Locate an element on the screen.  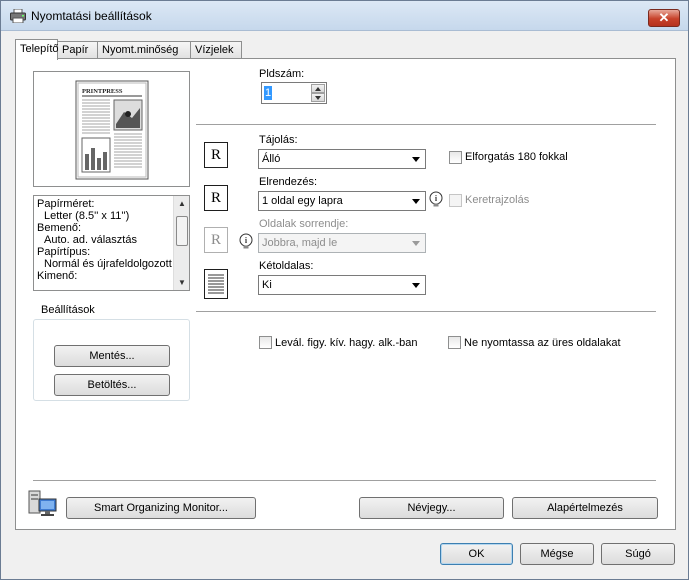
skip-blank-pages-label: Ne nyomtassa az üres oldalakat is located at coordinates (542, 343).